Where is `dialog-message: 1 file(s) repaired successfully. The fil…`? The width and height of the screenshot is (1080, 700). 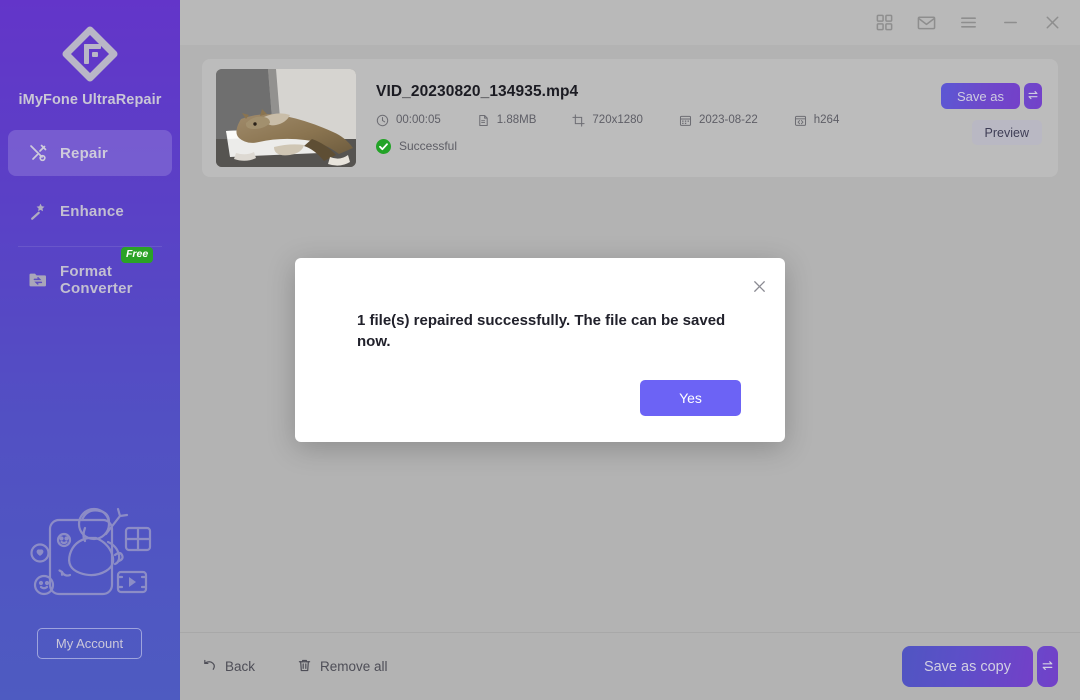 dialog-message: 1 file(s) repaired successfully. The fil… is located at coordinates (541, 330).